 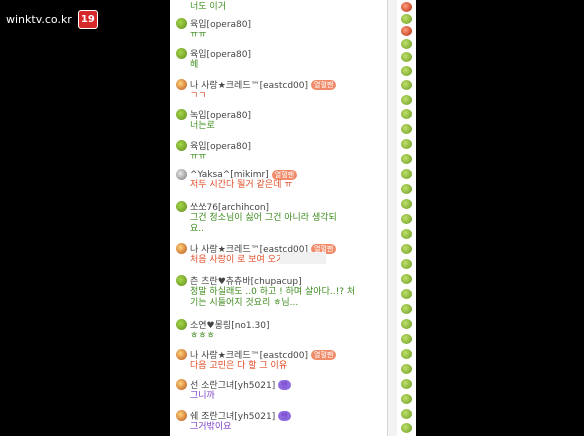 I want to click on message-text: ㅎㅎㅎ, so click(x=202, y=336).